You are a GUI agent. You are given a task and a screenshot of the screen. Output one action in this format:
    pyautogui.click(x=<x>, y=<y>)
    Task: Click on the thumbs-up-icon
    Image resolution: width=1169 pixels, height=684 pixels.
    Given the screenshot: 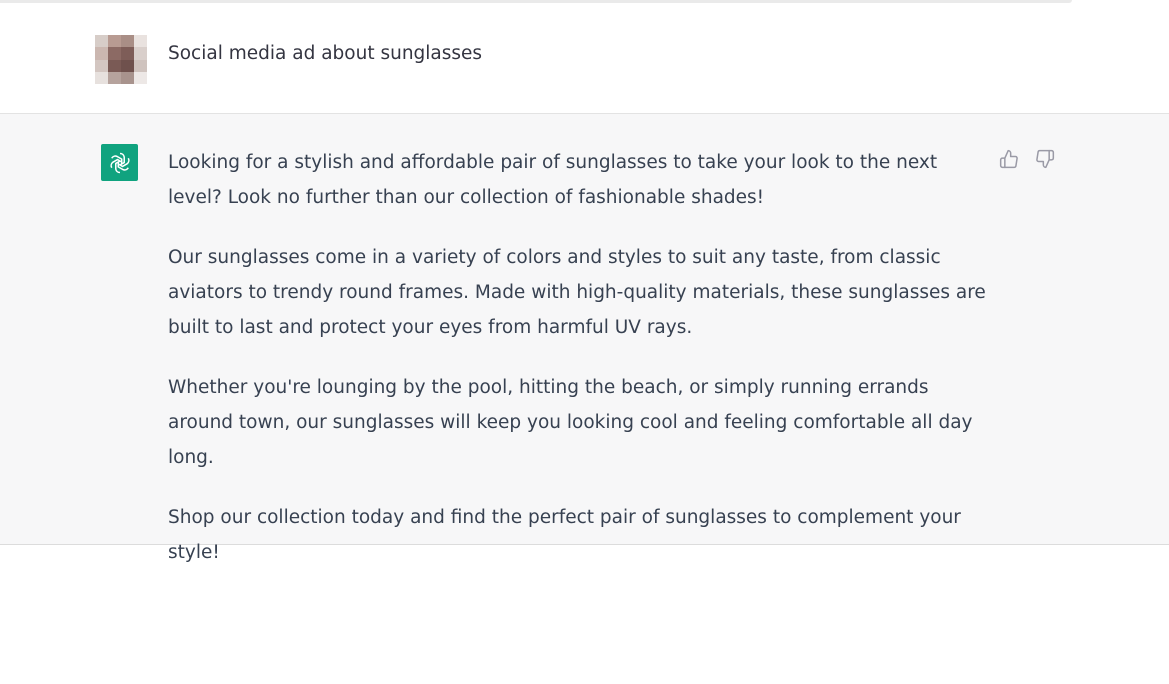 What is the action you would take?
    pyautogui.click(x=1008, y=159)
    